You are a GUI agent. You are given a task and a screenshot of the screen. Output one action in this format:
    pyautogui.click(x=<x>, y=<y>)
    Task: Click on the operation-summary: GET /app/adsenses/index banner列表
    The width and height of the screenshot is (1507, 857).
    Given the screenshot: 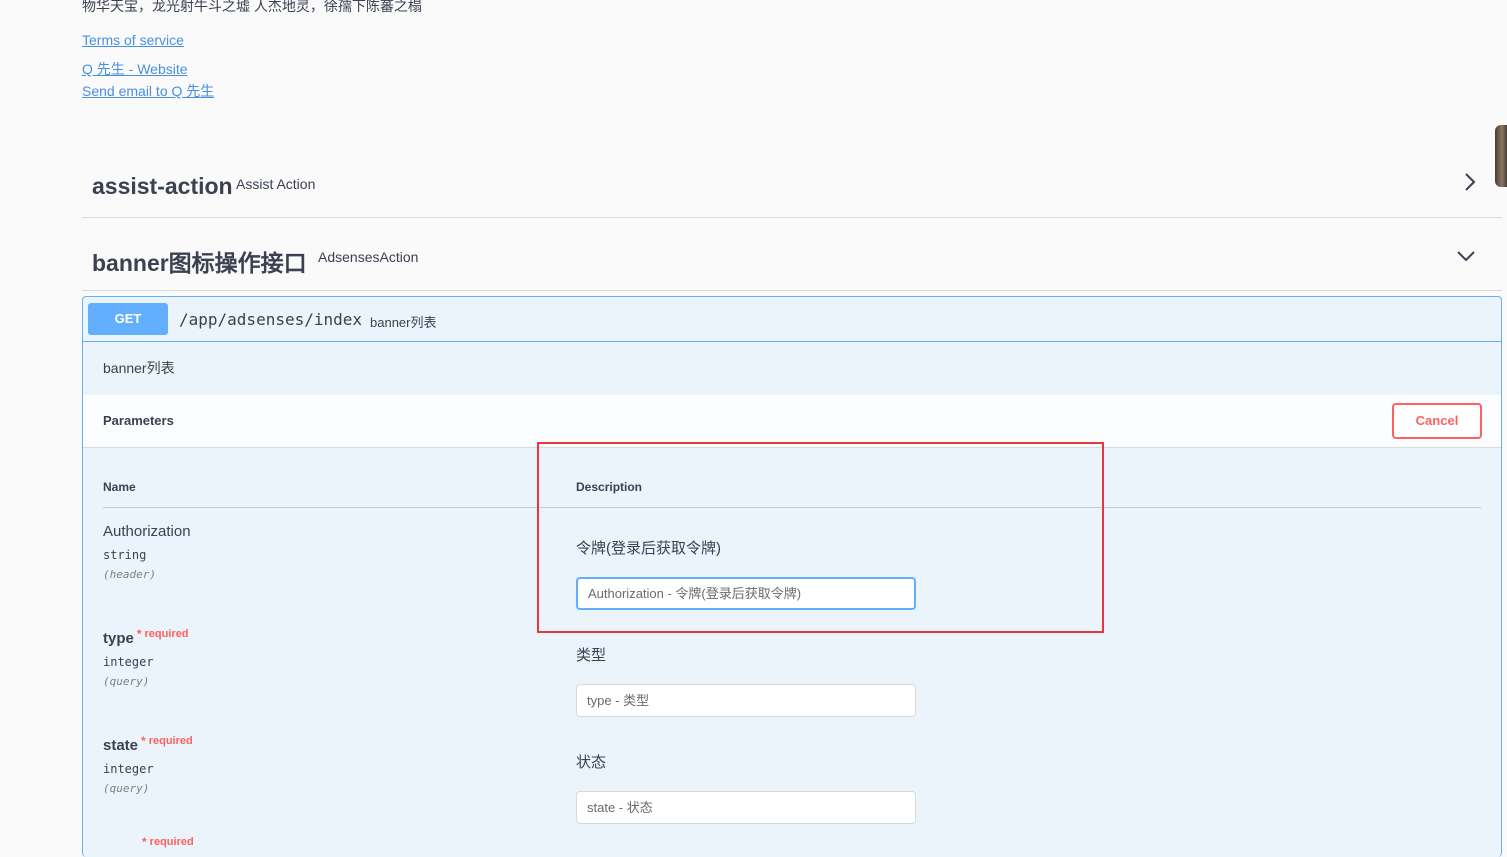 What is the action you would take?
    pyautogui.click(x=792, y=319)
    